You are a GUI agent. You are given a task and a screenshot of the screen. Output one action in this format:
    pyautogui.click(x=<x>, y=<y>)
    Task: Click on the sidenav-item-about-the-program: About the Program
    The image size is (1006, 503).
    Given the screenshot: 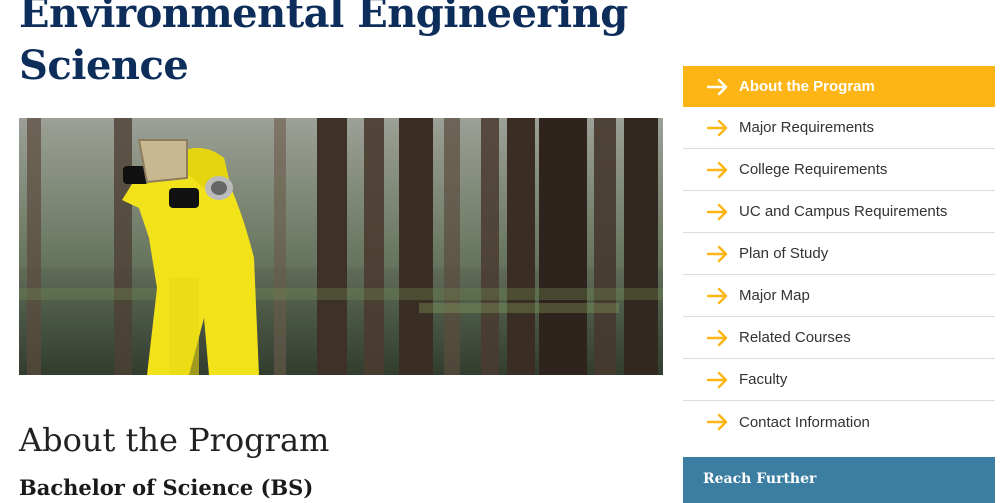 What is the action you would take?
    pyautogui.click(x=839, y=86)
    